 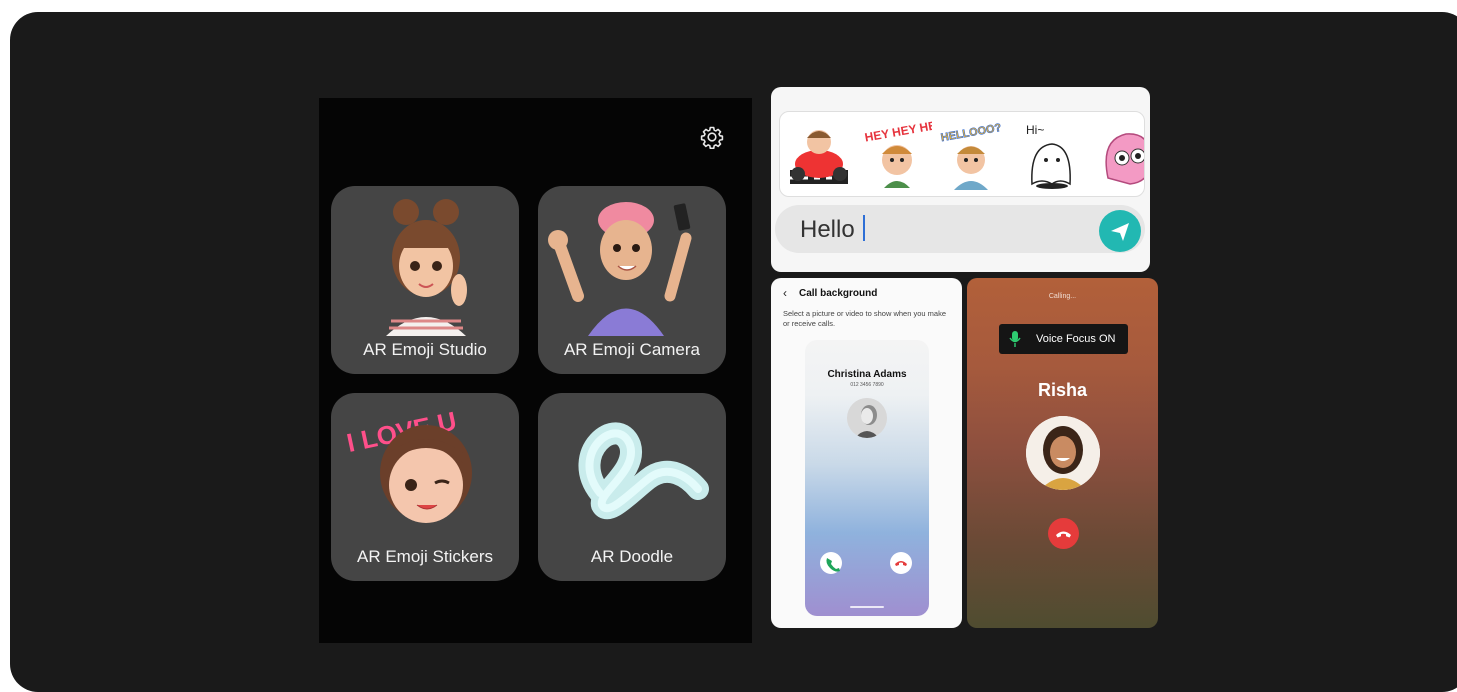 I want to click on helloooo-sticker: HELLOOO?, so click(x=971, y=154).